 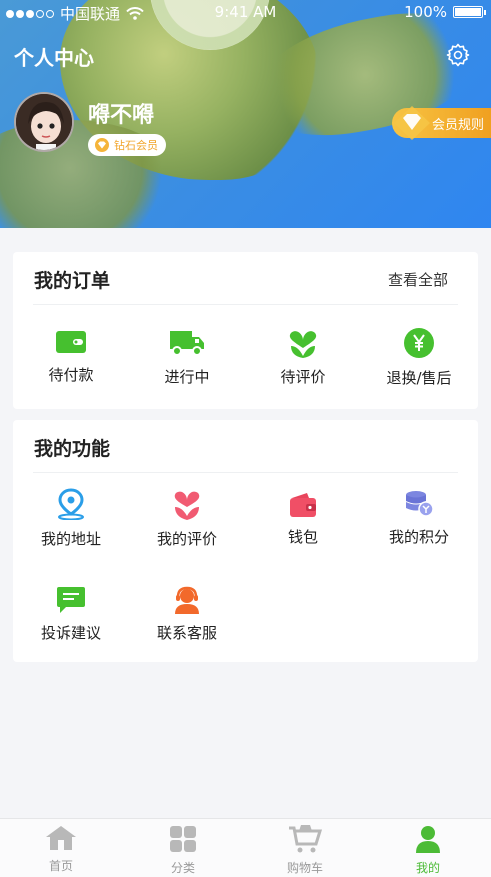 I want to click on location-icon, so click(x=71, y=504).